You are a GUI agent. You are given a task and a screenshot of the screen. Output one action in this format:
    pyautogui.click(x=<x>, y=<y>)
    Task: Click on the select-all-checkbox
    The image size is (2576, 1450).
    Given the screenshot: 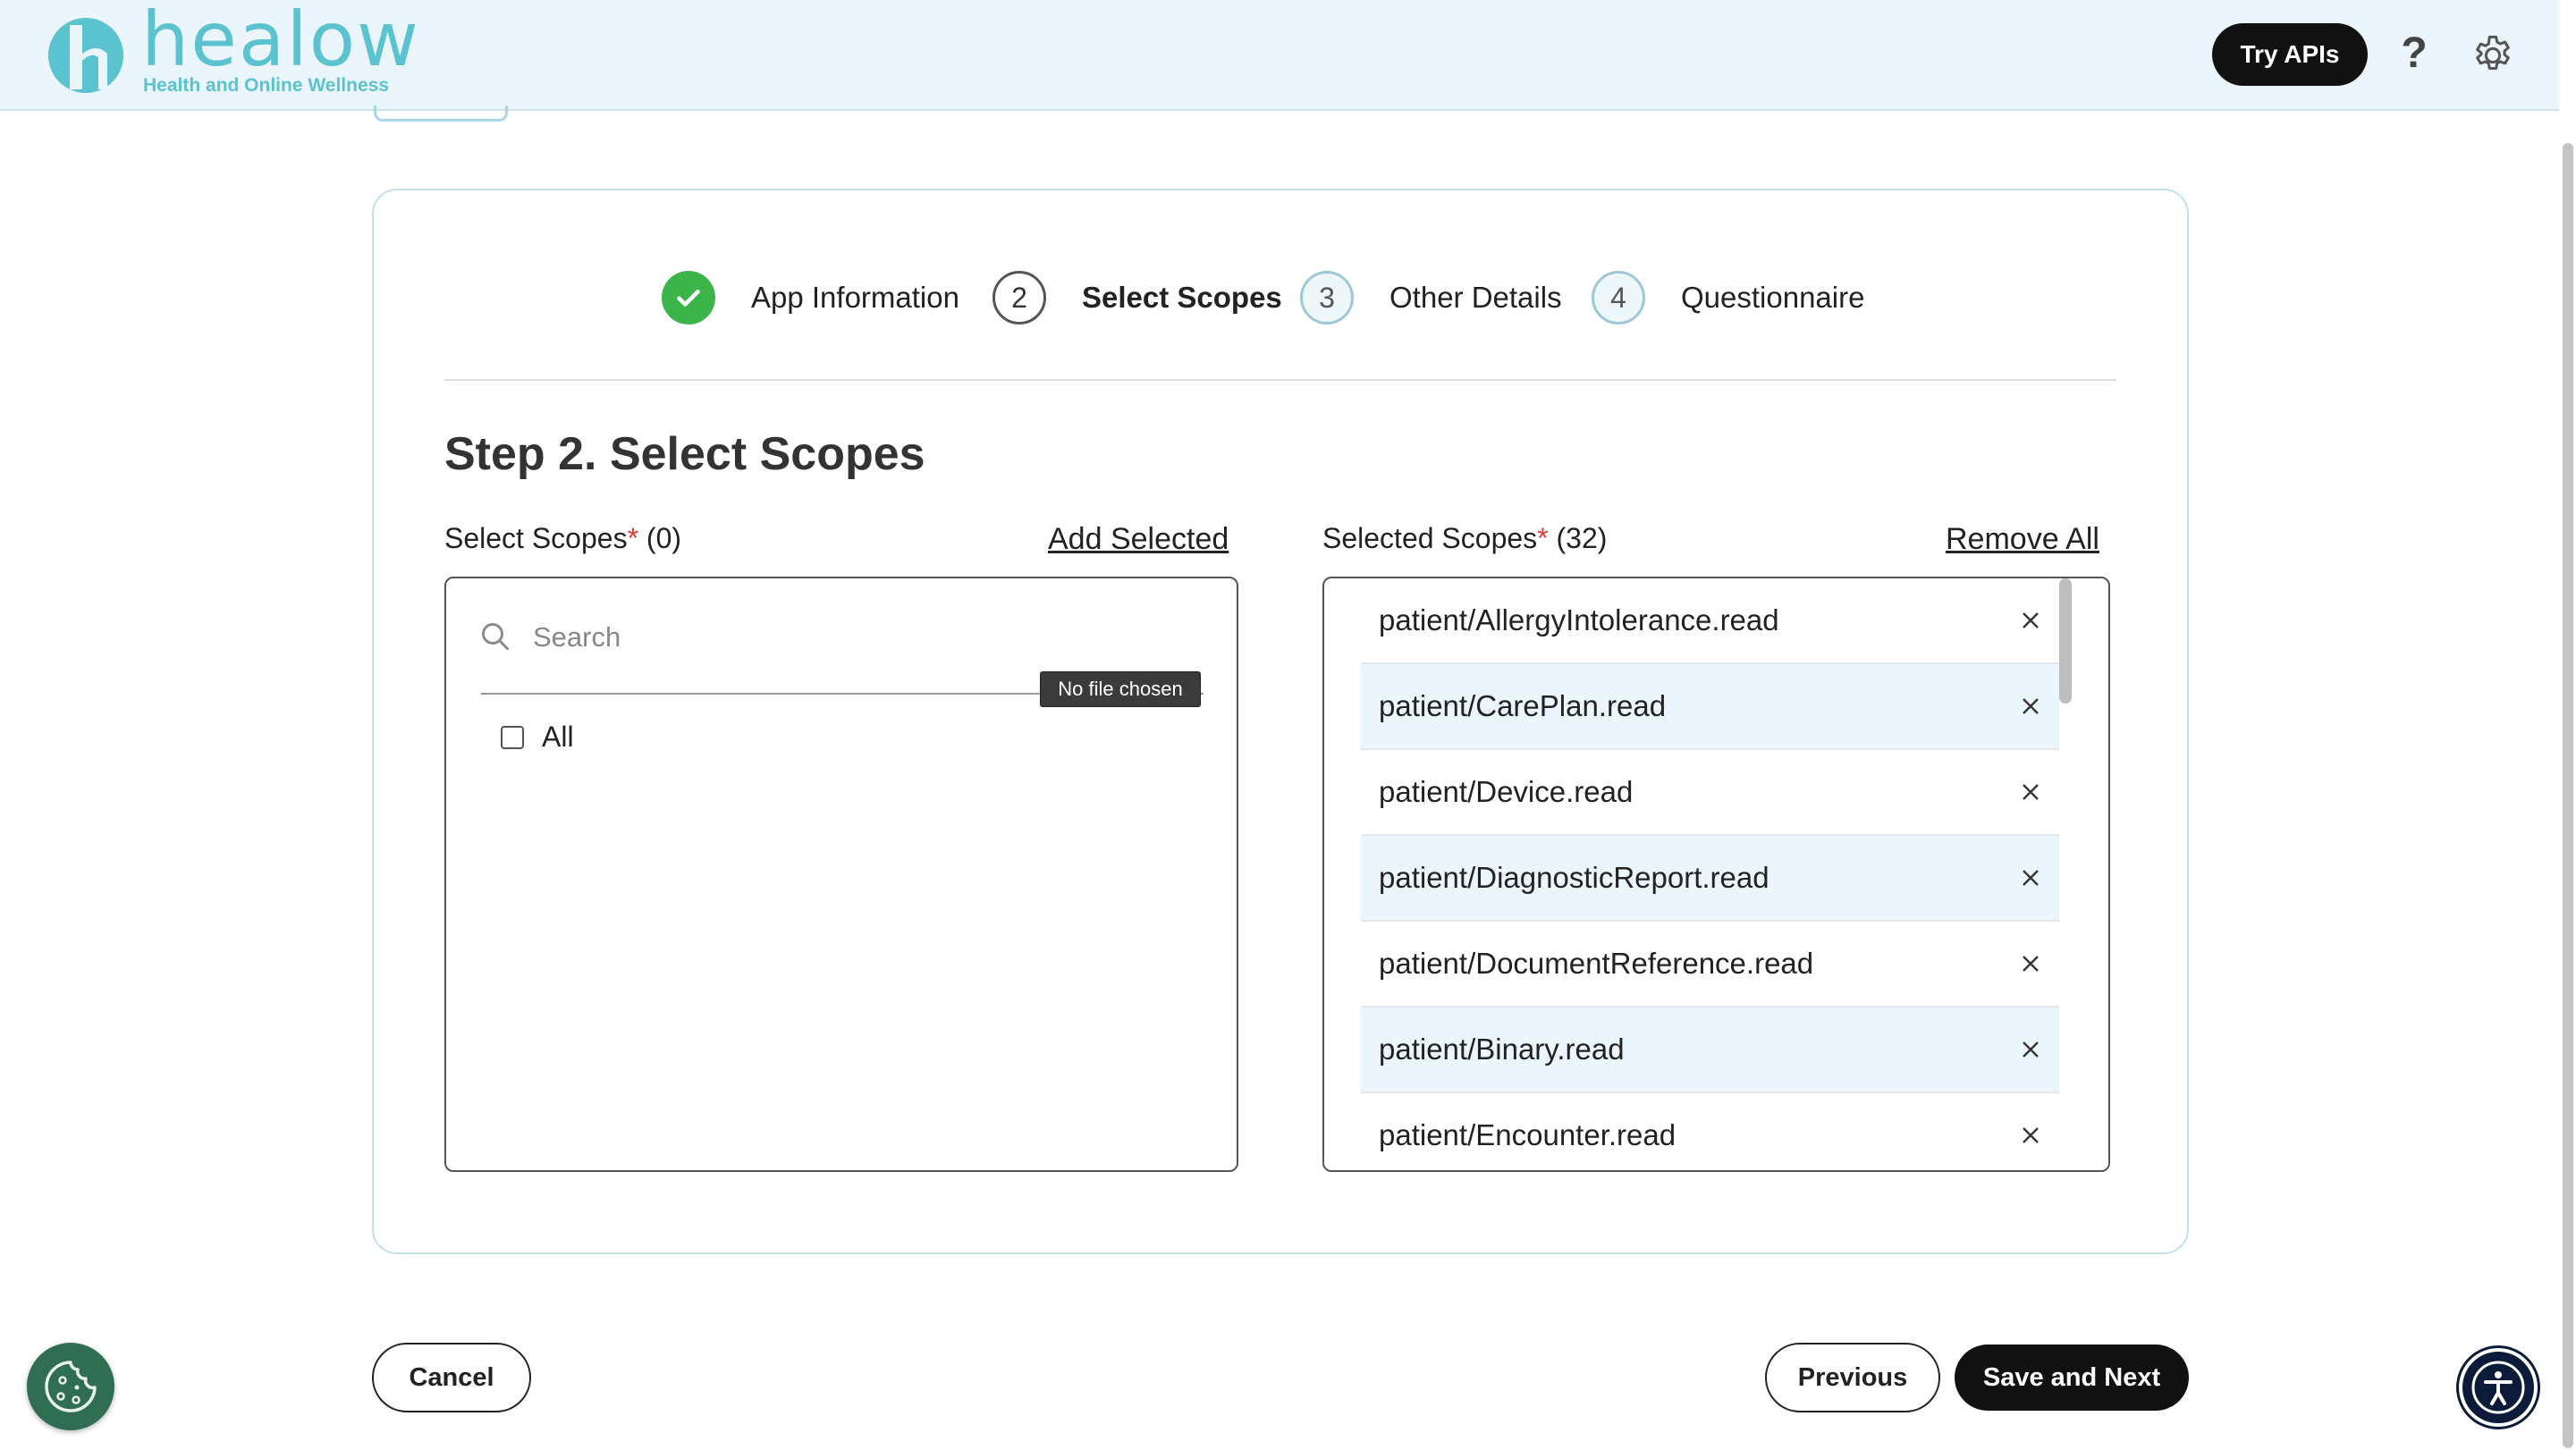 What is the action you would take?
    pyautogui.click(x=512, y=737)
    